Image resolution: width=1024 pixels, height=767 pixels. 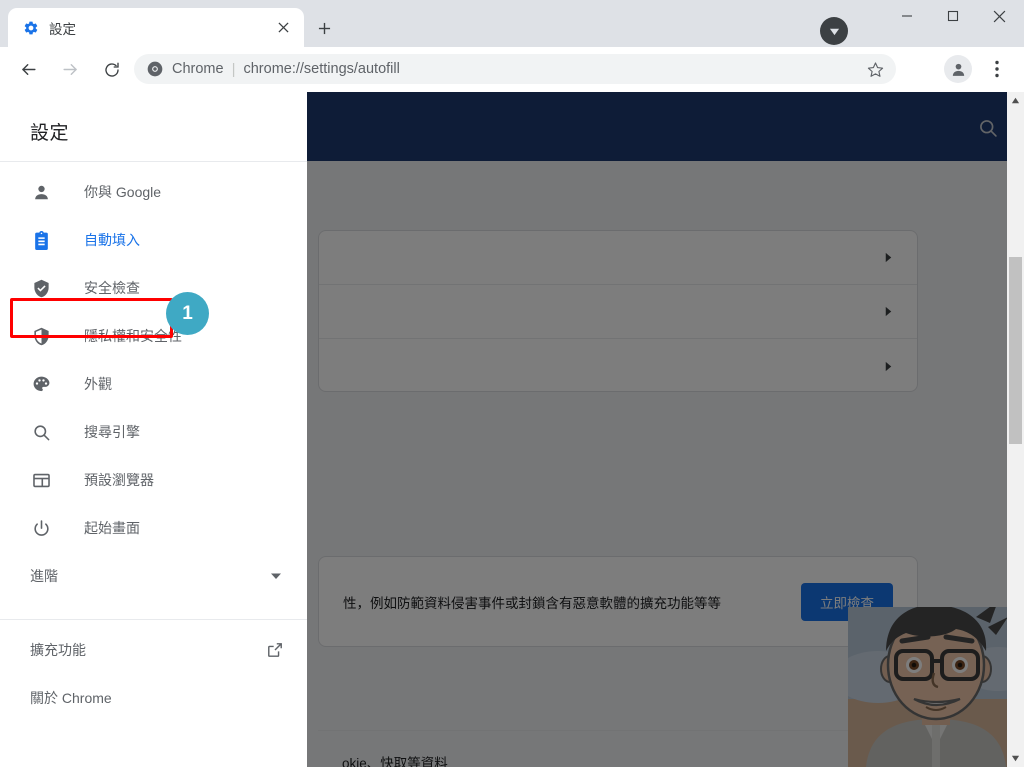 I want to click on sidebar-item-label: 外觀, so click(x=98, y=384).